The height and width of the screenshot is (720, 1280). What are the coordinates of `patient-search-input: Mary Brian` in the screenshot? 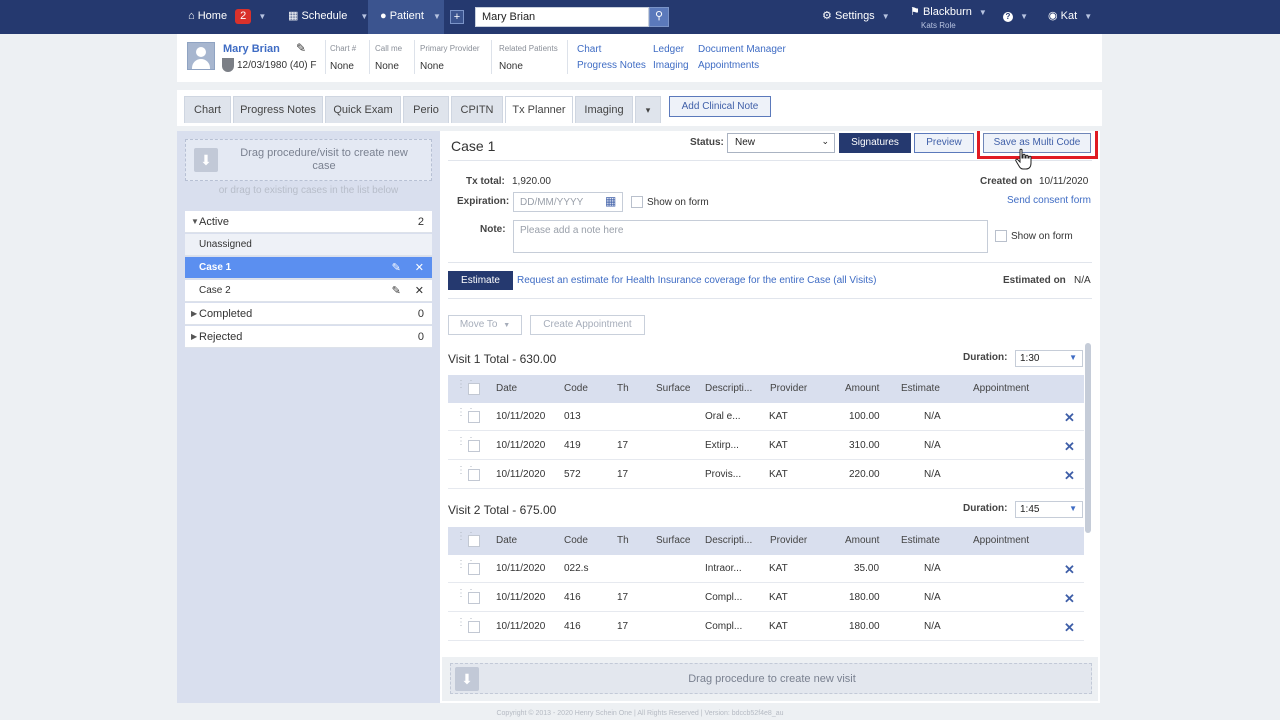 It's located at (562, 17).